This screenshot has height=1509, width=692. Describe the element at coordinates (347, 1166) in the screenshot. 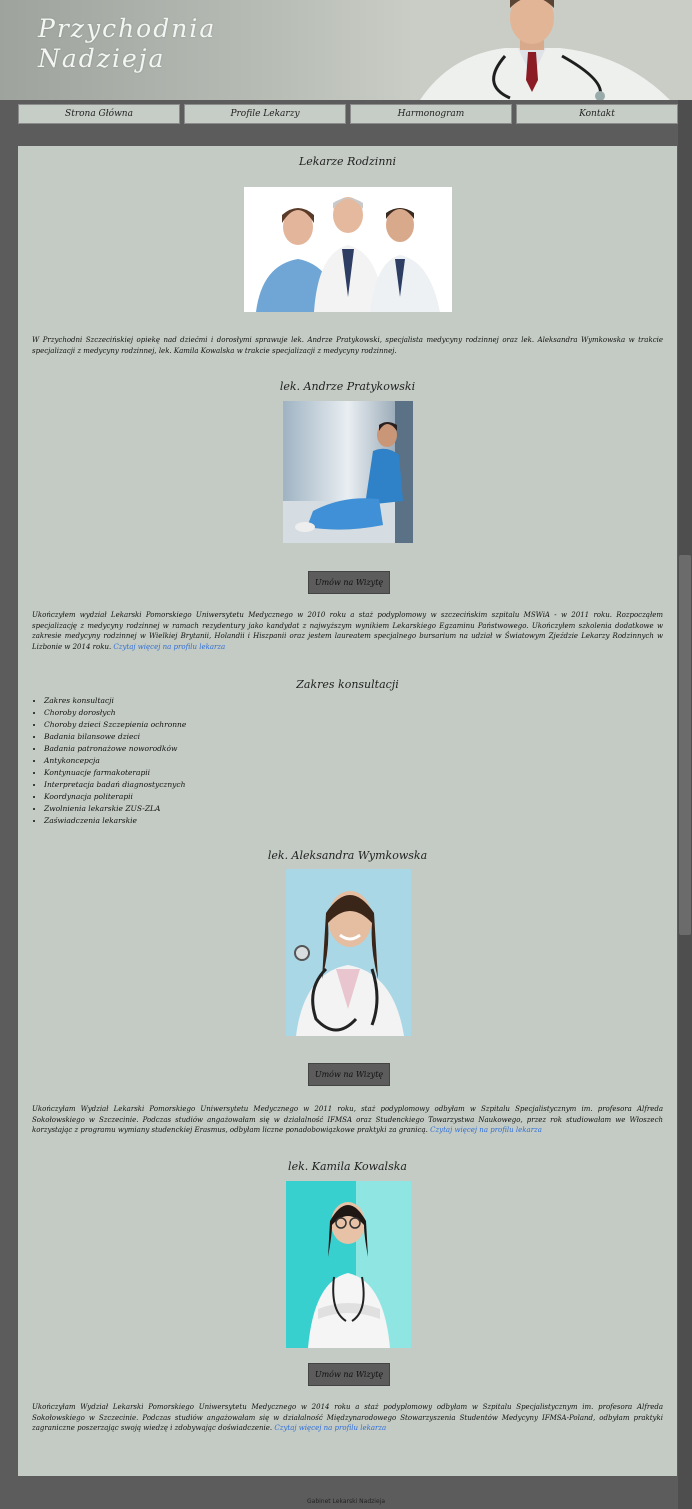

I see `doctor-3-name: lek. Kamila Kowalska` at that location.